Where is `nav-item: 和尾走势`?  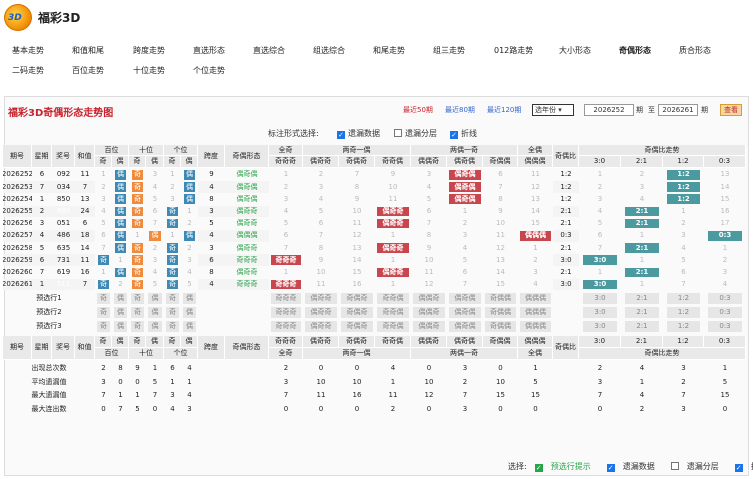
nav-item: 和尾走势 is located at coordinates (389, 50).